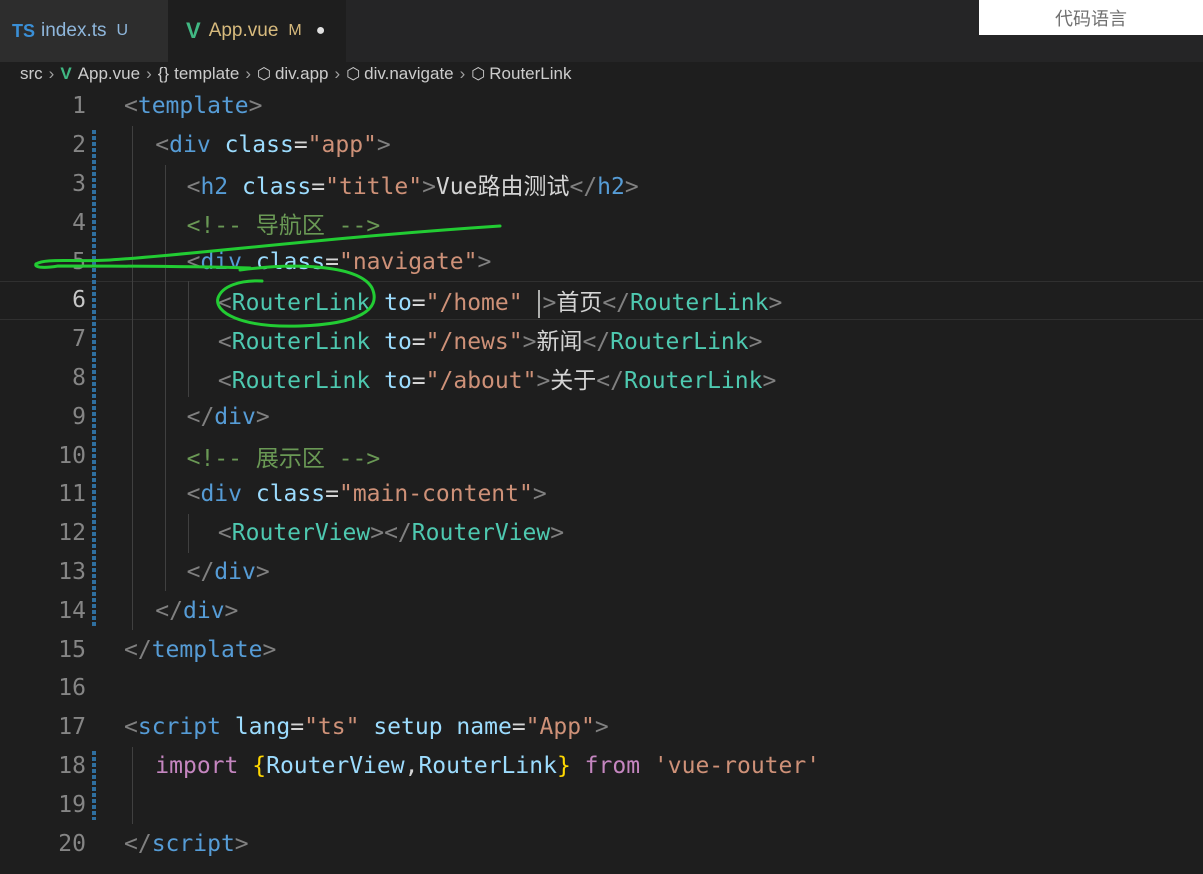 The height and width of the screenshot is (874, 1203). Describe the element at coordinates (530, 74) in the screenshot. I see `breadcrumb-item: RouterLink` at that location.